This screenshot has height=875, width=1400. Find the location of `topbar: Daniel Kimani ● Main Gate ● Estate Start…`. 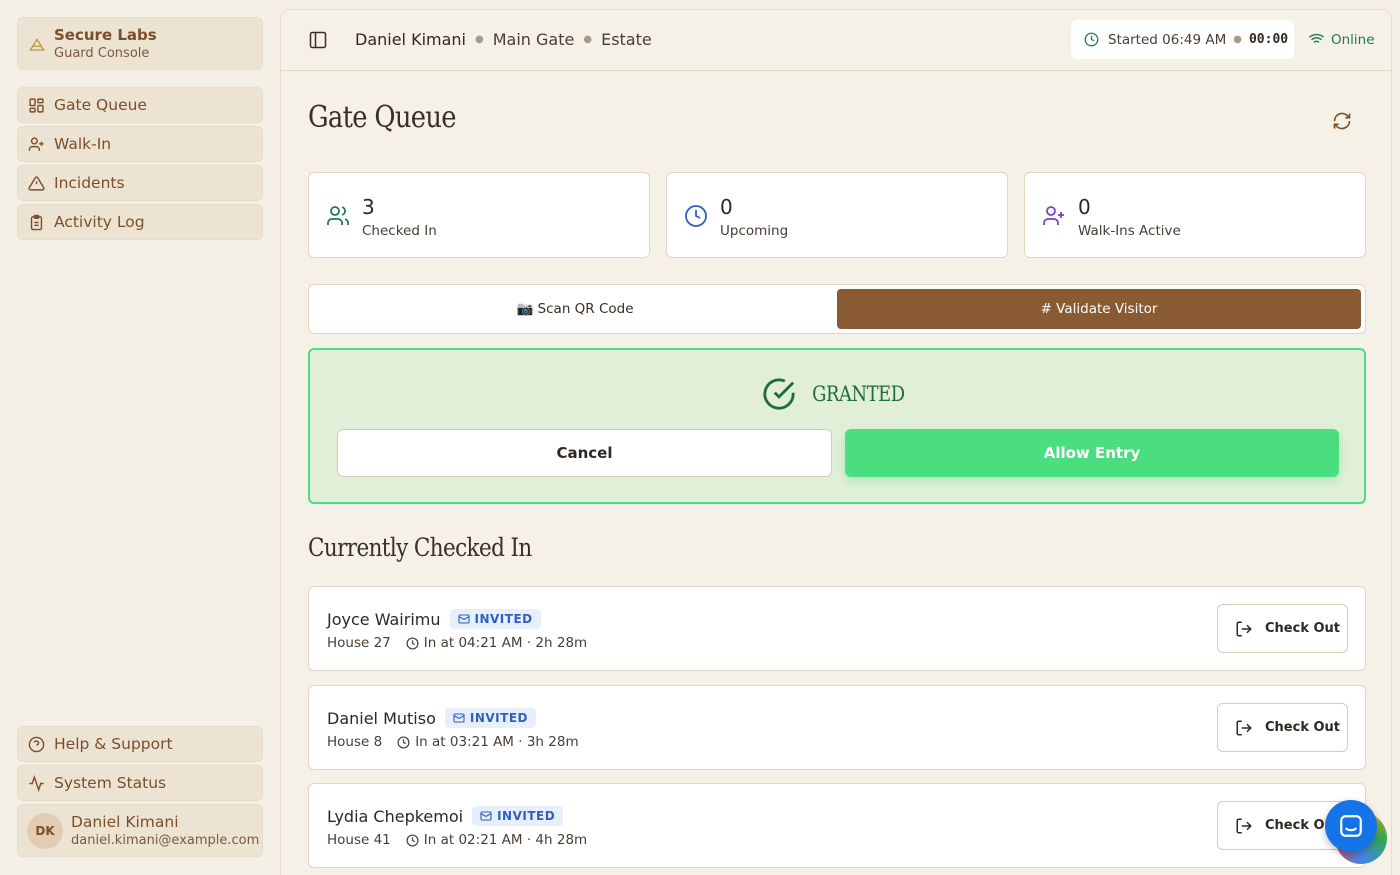

topbar: Daniel Kimani ● Main Gate ● Estate Start… is located at coordinates (836, 40).